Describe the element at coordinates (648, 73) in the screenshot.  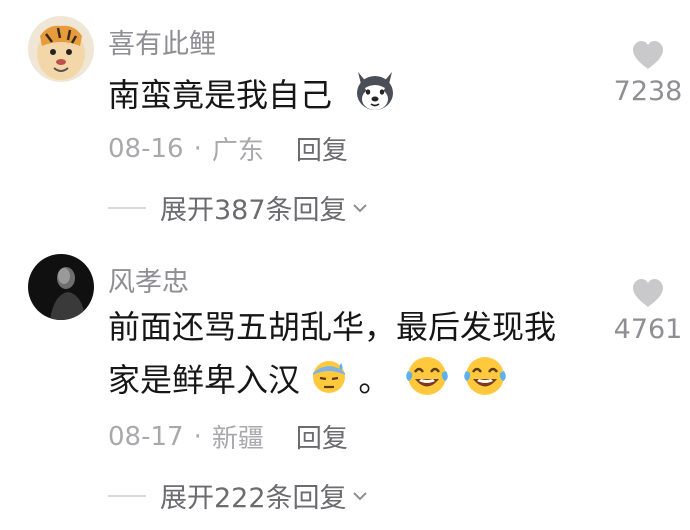
I see `like-button: 7238` at that location.